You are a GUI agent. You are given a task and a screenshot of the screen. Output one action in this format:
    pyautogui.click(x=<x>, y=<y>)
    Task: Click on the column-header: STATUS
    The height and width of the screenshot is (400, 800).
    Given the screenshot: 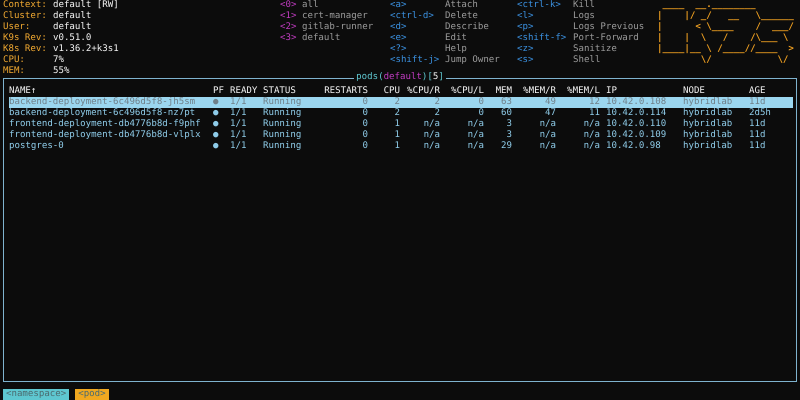 What is the action you would take?
    pyautogui.click(x=293, y=91)
    